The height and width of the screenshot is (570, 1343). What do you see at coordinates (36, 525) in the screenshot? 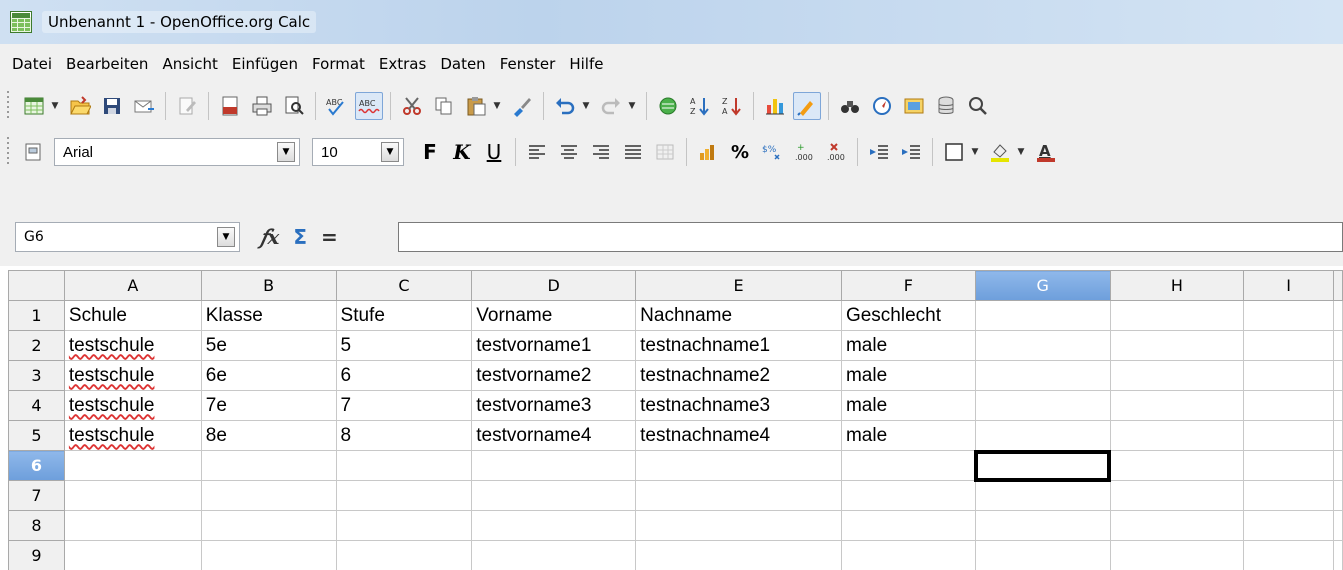
I see `row-header: 8` at bounding box center [36, 525].